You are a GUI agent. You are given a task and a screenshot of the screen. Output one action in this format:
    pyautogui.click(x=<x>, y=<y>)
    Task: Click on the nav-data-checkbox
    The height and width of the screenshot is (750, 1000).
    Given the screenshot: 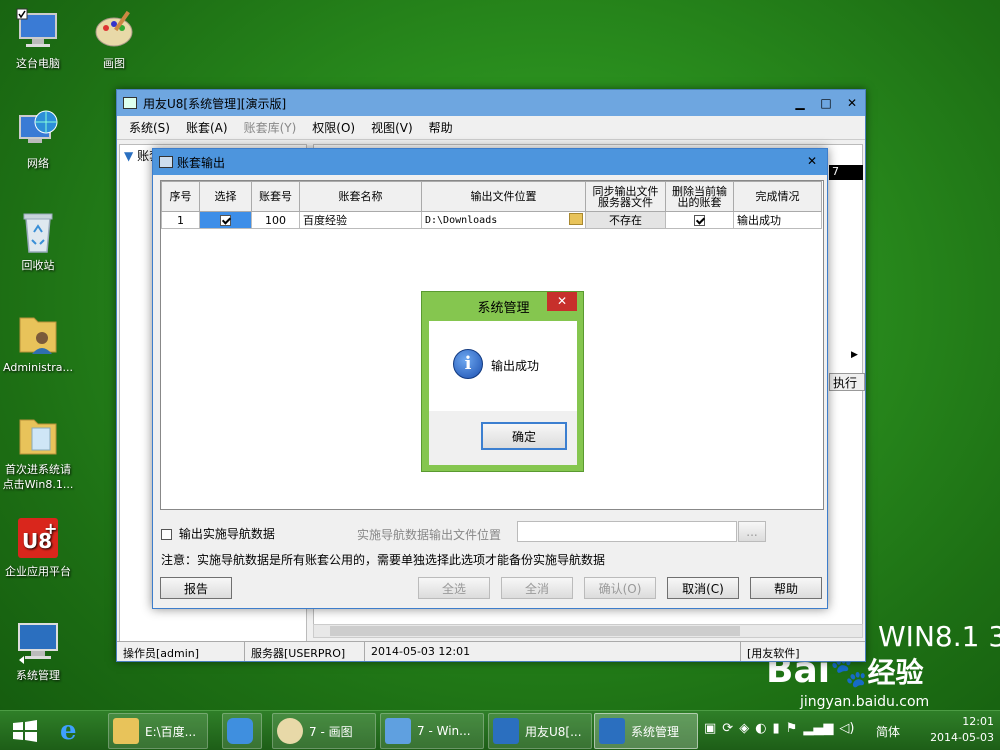 What is the action you would take?
    pyautogui.click(x=166, y=534)
    